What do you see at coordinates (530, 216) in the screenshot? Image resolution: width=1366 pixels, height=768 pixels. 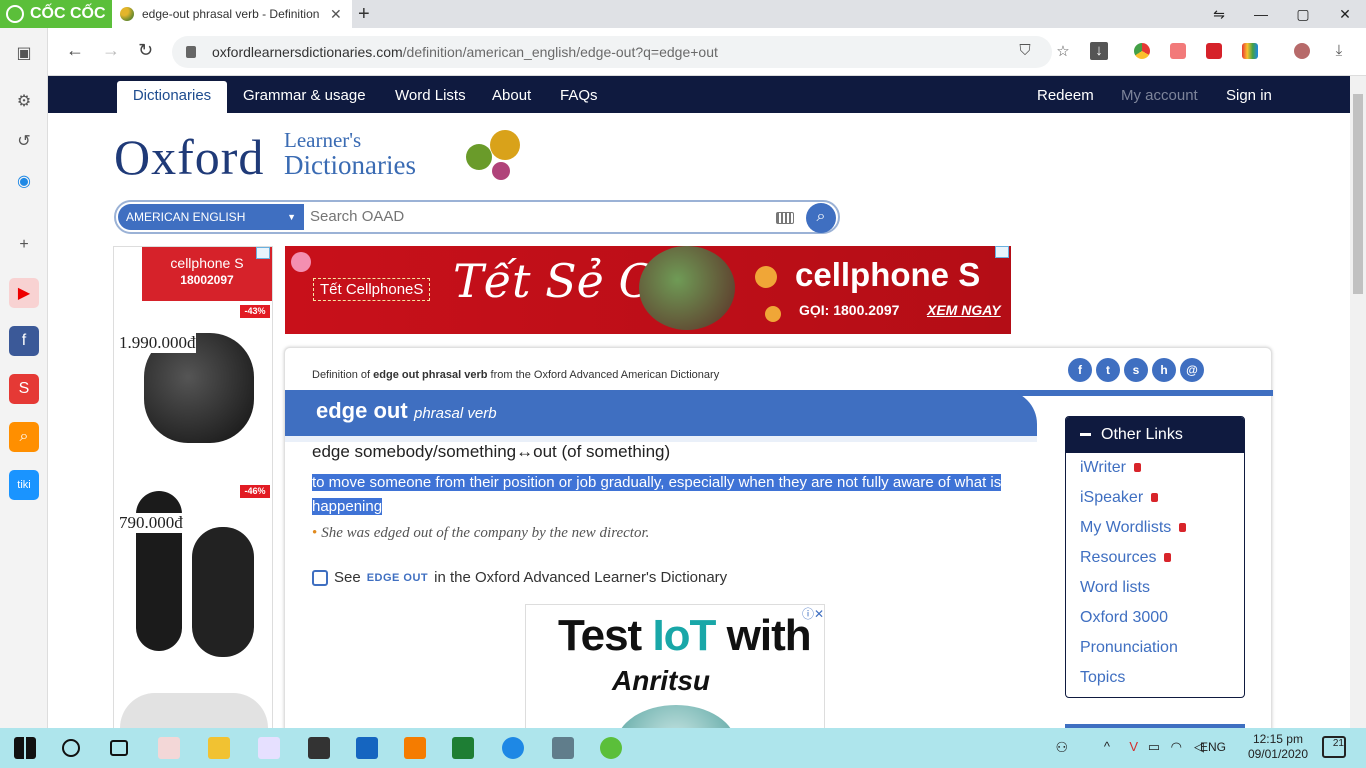 I see `search-input` at bounding box center [530, 216].